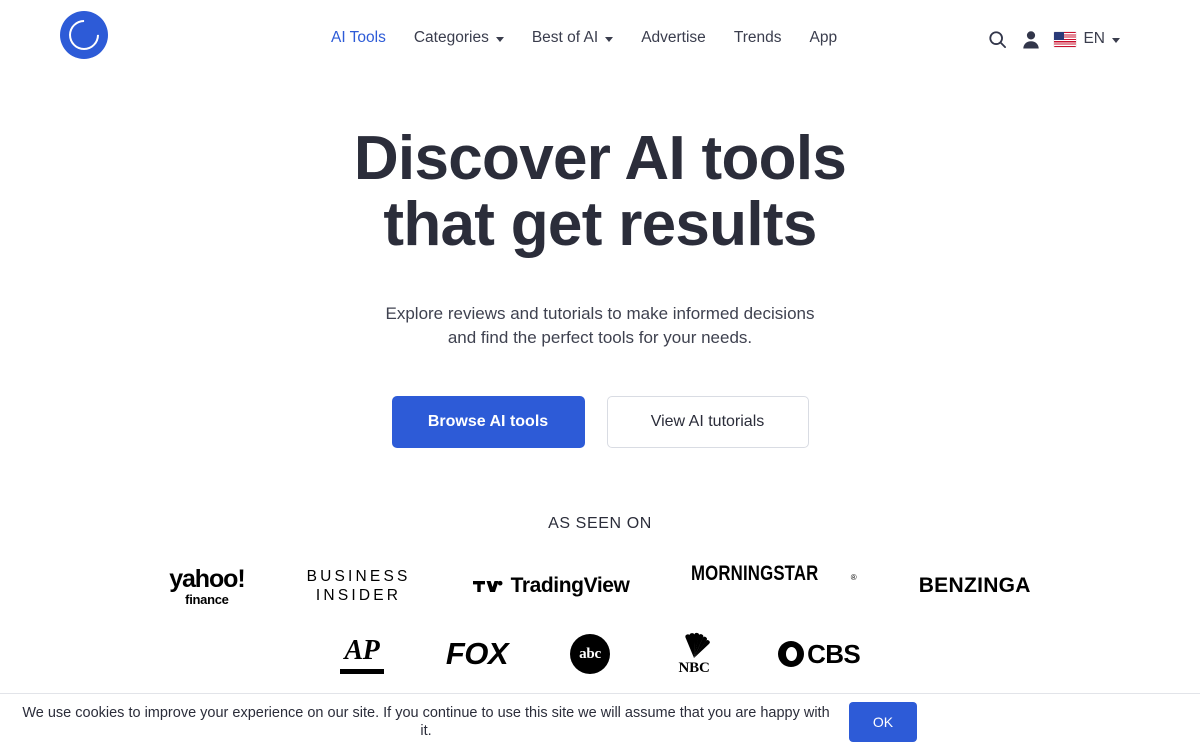  Describe the element at coordinates (791, 654) in the screenshot. I see `cbs-eye-icon` at that location.